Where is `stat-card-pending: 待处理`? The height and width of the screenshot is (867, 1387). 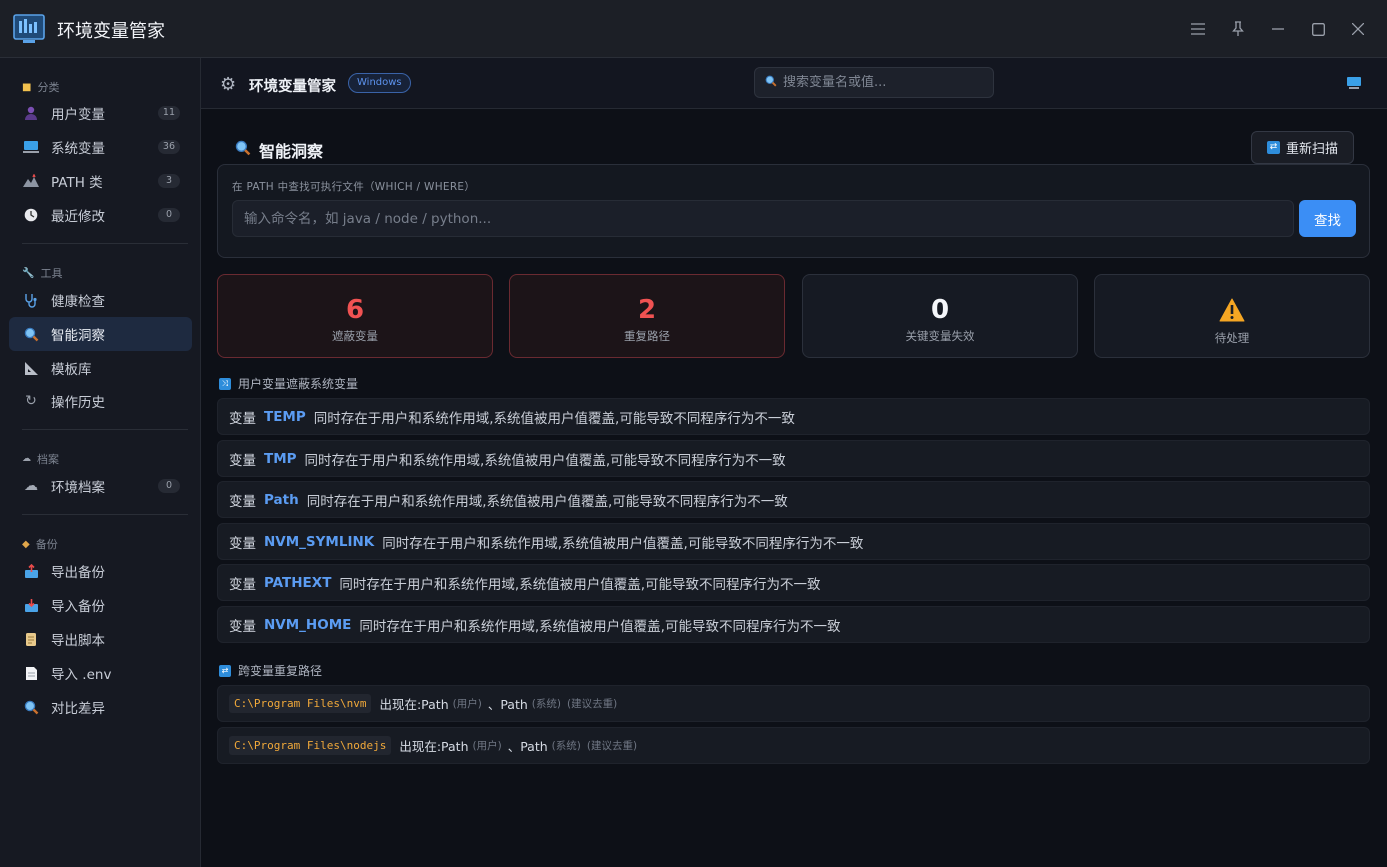 stat-card-pending: 待处理 is located at coordinates (1232, 316).